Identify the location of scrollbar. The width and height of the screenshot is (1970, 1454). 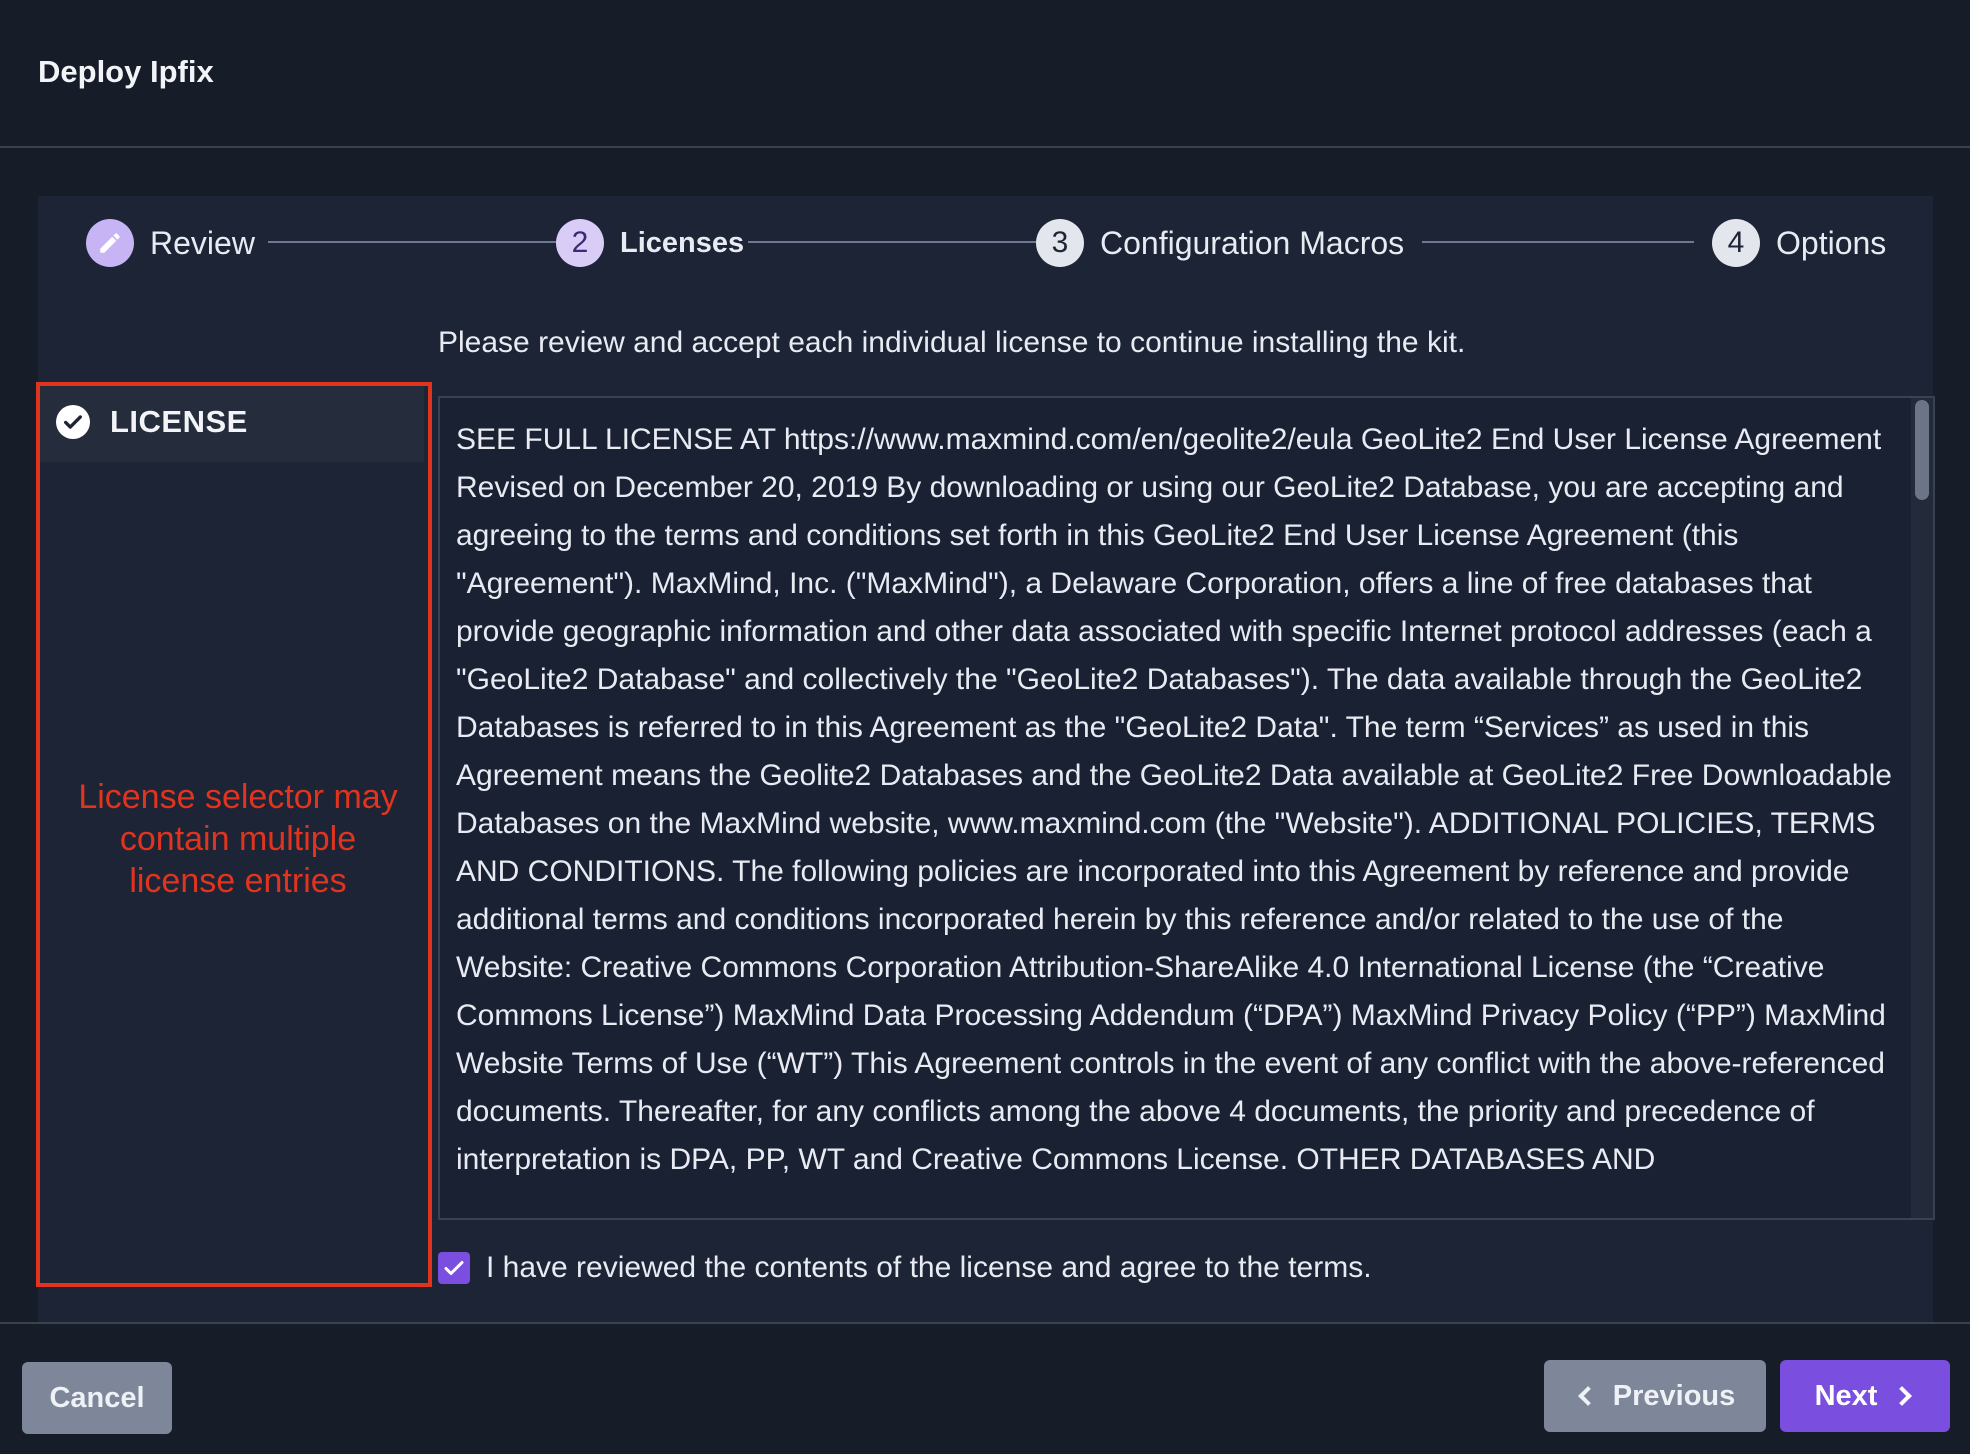
(1922, 808).